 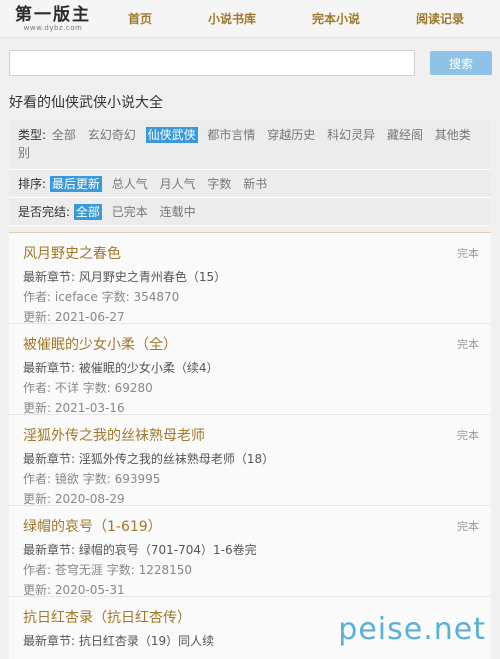 I want to click on book-title: 风月野史之春色, so click(x=250, y=254).